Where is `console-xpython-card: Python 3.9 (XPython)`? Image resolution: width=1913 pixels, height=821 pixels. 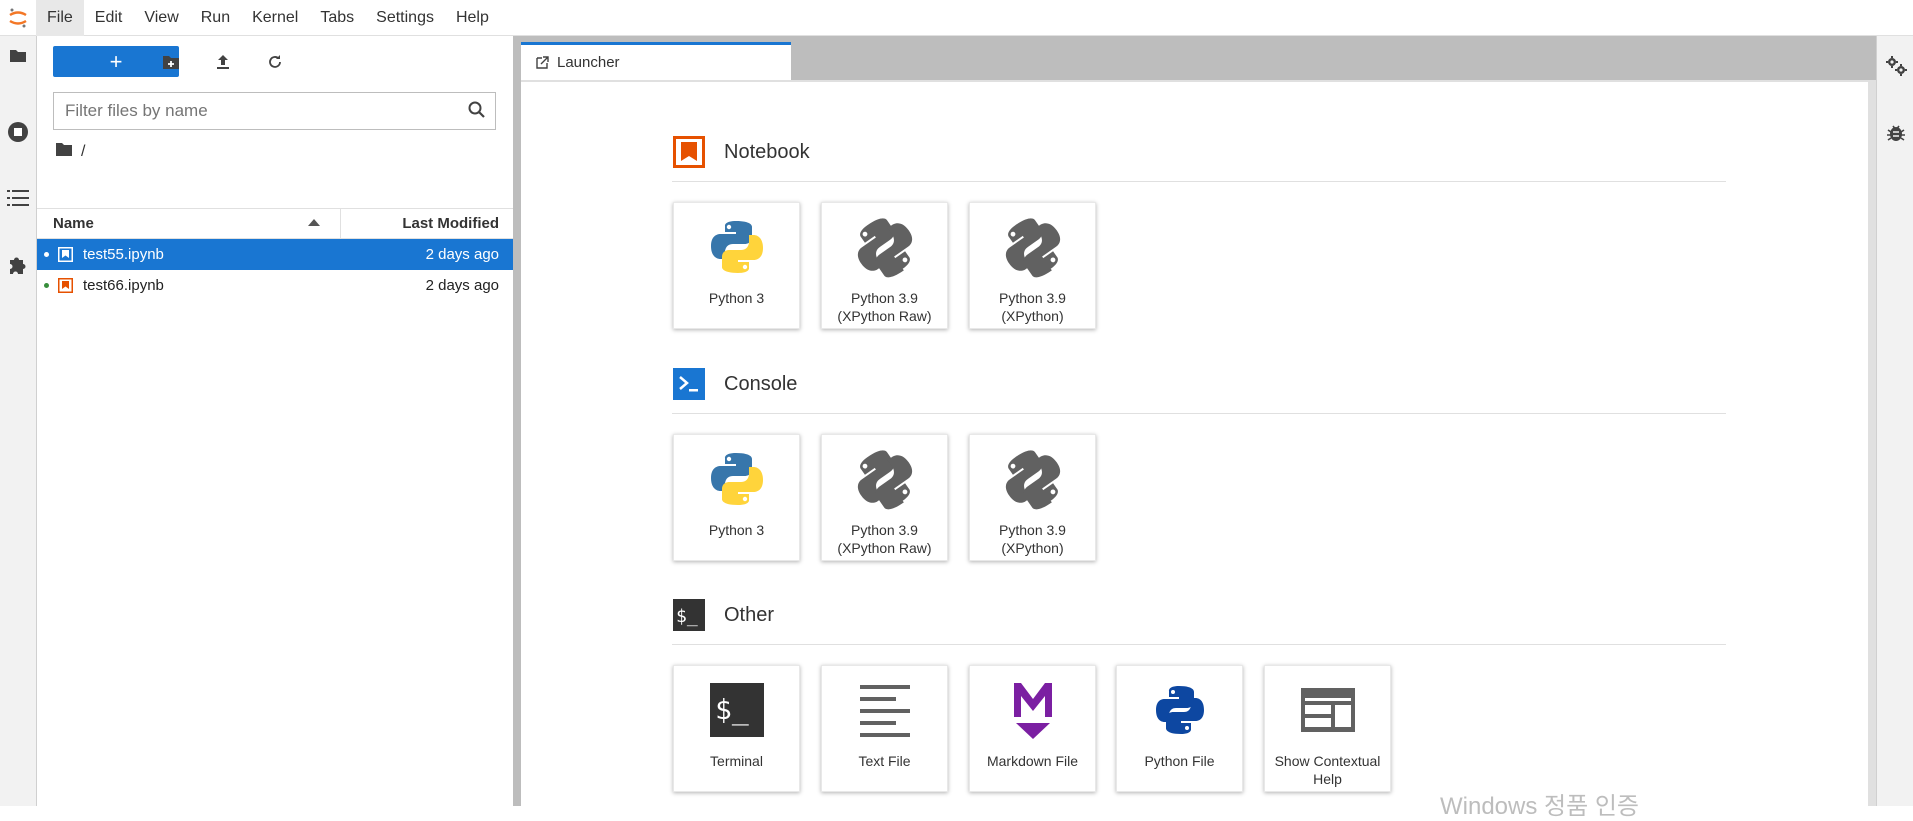 console-xpython-card: Python 3.9 (XPython) is located at coordinates (1032, 497).